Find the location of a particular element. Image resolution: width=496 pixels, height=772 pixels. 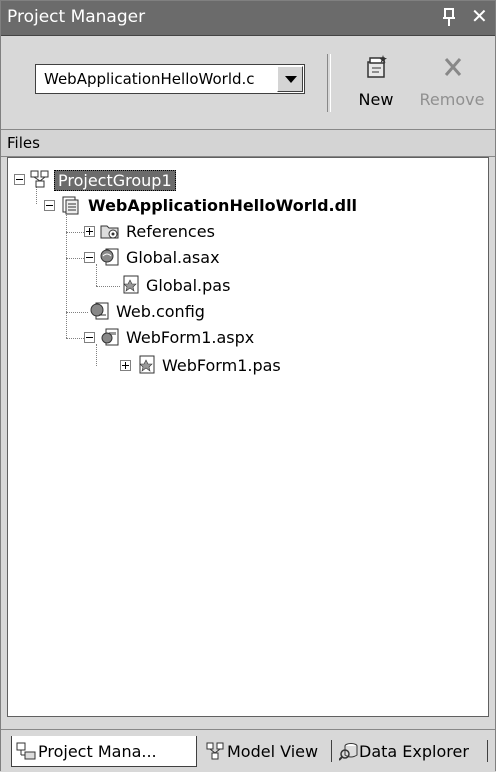

tab-data-explorer-label: Data Explorer is located at coordinates (414, 751).